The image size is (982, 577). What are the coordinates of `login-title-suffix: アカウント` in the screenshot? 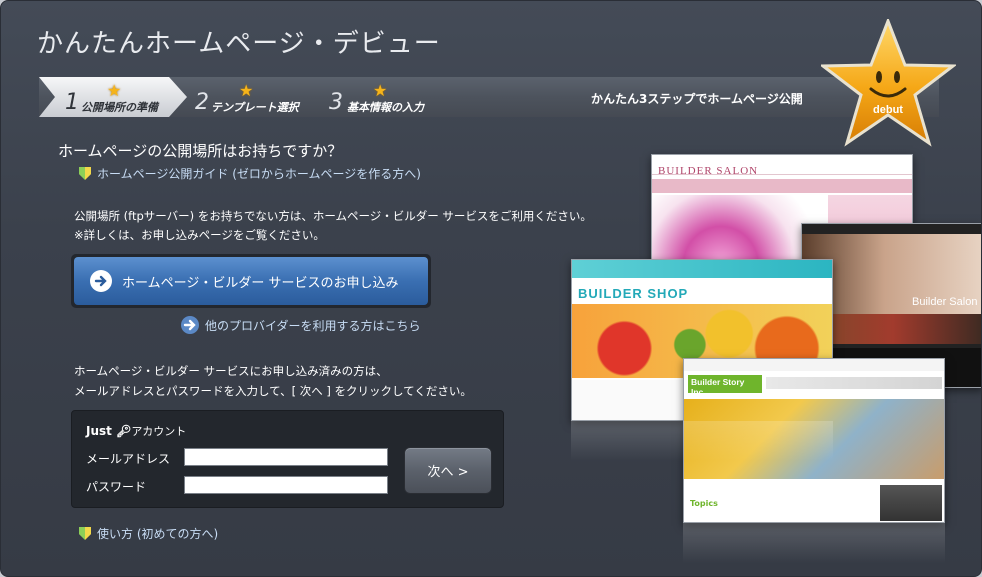 It's located at (159, 431).